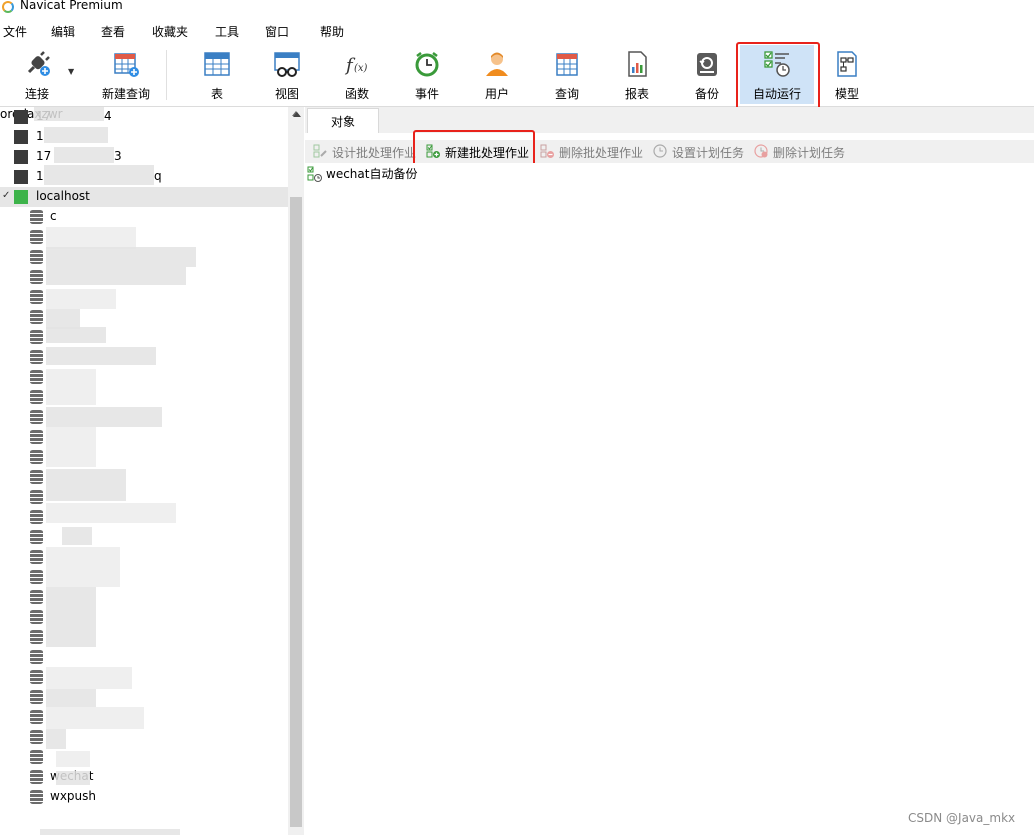 The height and width of the screenshot is (835, 1034). Describe the element at coordinates (374, 153) in the screenshot. I see `design-batch-job-label: 设计批处理作业` at that location.